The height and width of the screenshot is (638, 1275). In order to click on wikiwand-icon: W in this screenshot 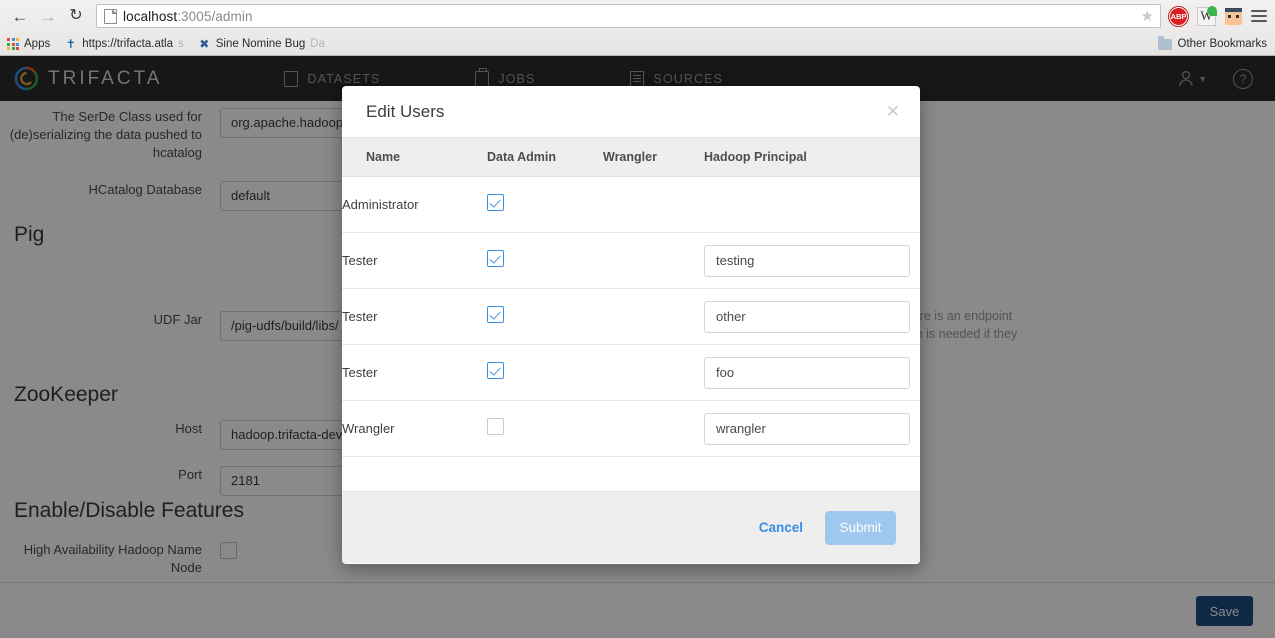, I will do `click(1207, 15)`.